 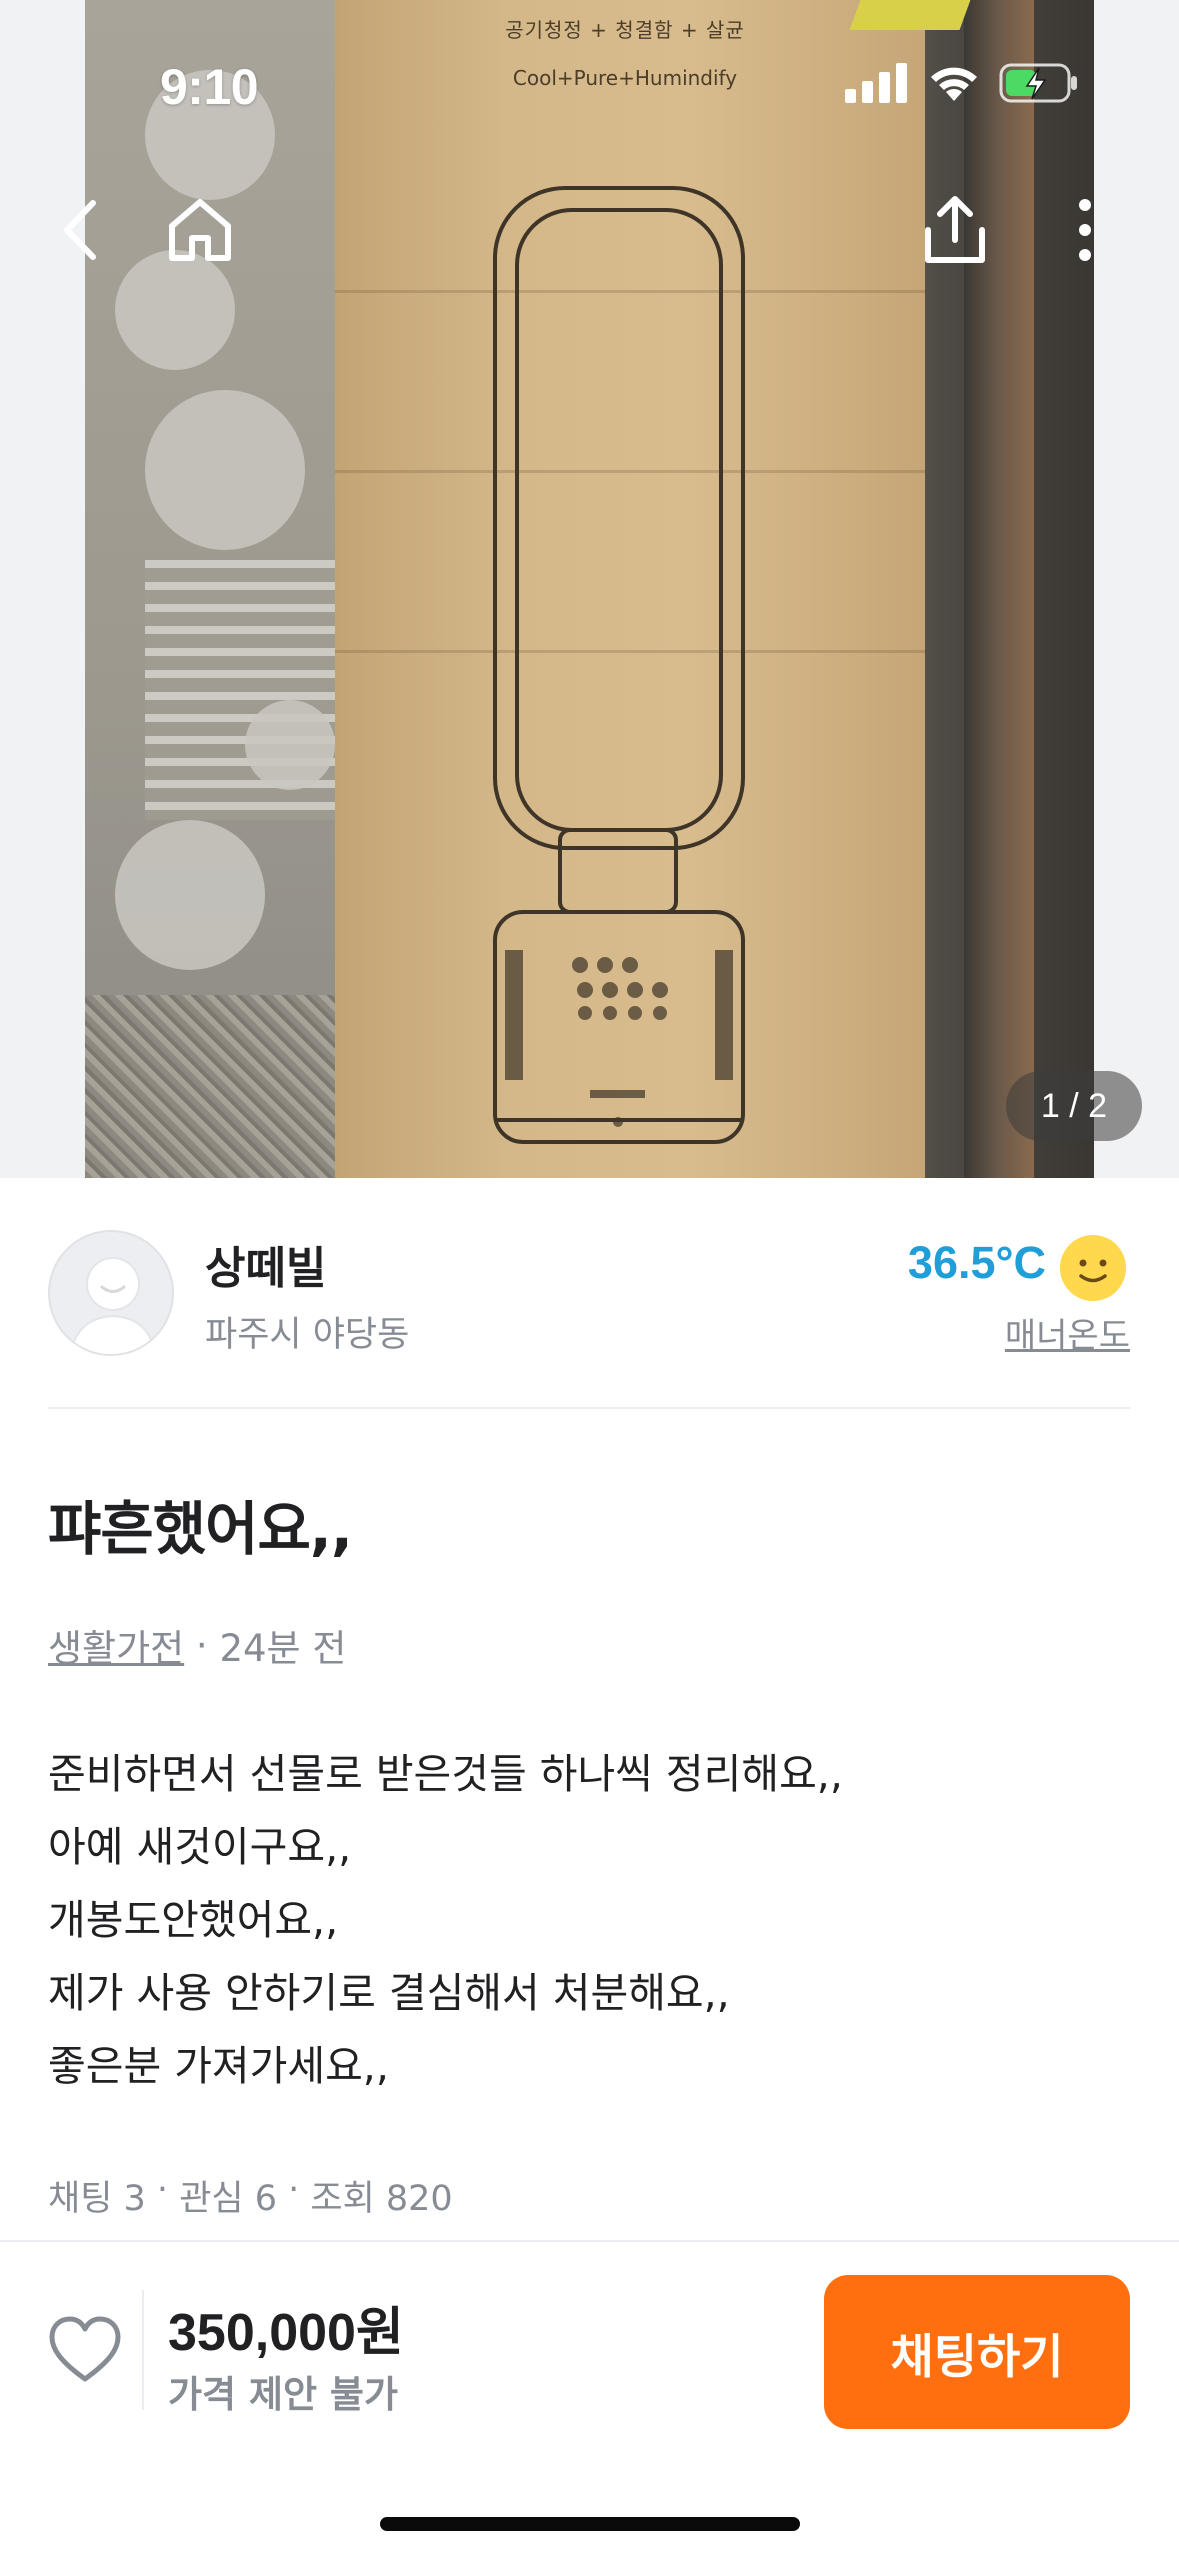 I want to click on post-title: 퍄흔했어요,,, so click(x=200, y=1529).